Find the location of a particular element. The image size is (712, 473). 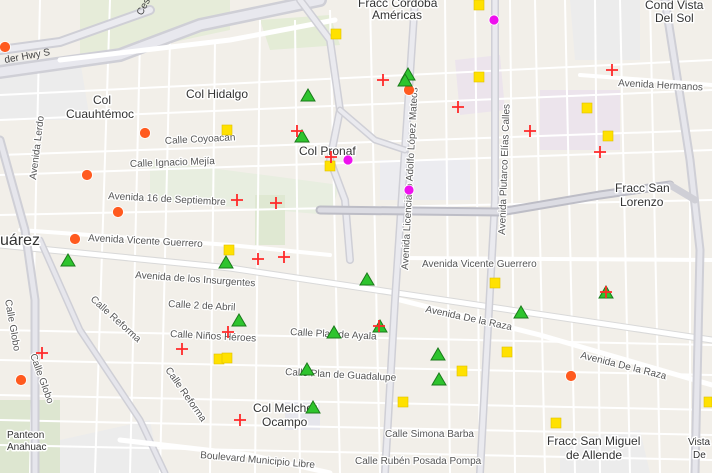

district-label-col-hidalgo: Col Hidalgo is located at coordinates (217, 94).